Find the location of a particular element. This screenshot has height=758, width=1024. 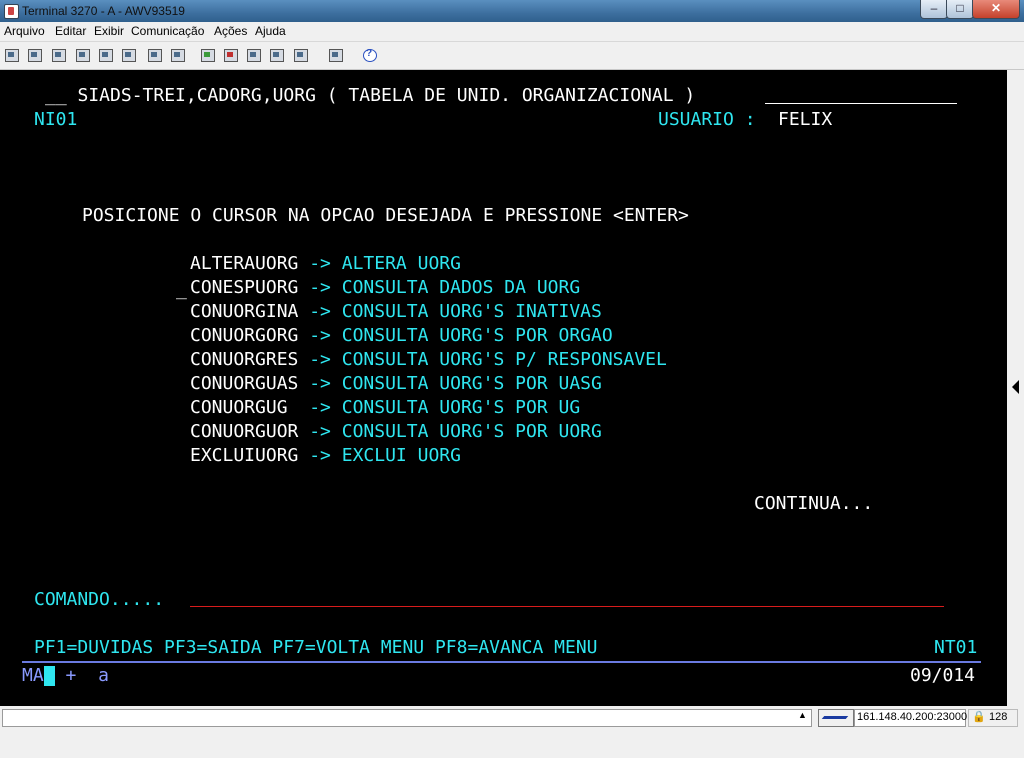

option-desc: CONSULTA UORG'S POR UASG is located at coordinates (471, 383).